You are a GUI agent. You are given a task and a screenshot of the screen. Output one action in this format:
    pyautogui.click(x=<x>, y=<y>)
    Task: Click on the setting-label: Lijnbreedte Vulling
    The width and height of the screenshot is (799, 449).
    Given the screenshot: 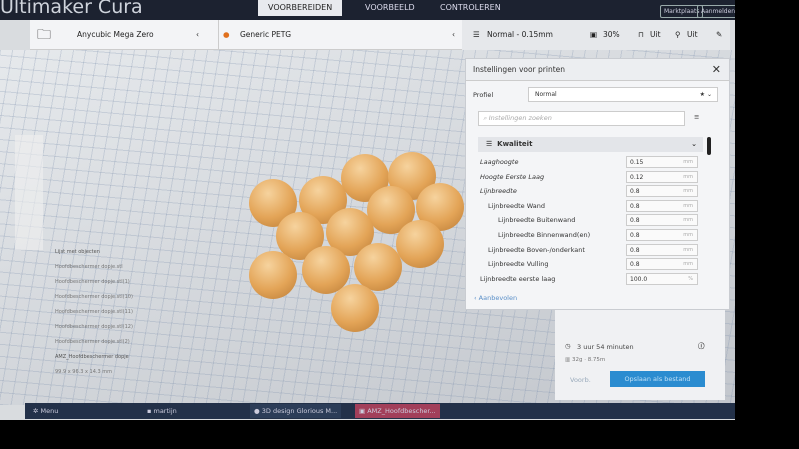 What is the action you would take?
    pyautogui.click(x=518, y=264)
    